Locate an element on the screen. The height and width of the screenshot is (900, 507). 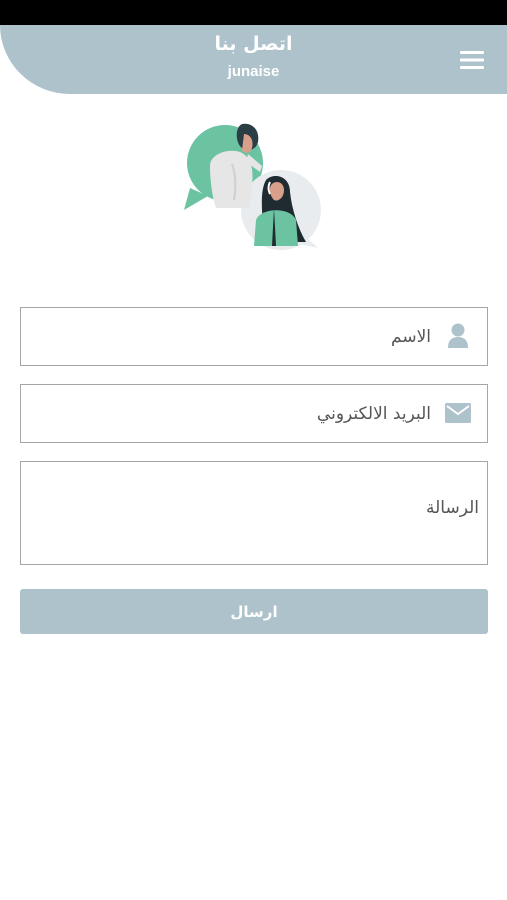
app-header: اتصل بنا junaise is located at coordinates (253, 59).